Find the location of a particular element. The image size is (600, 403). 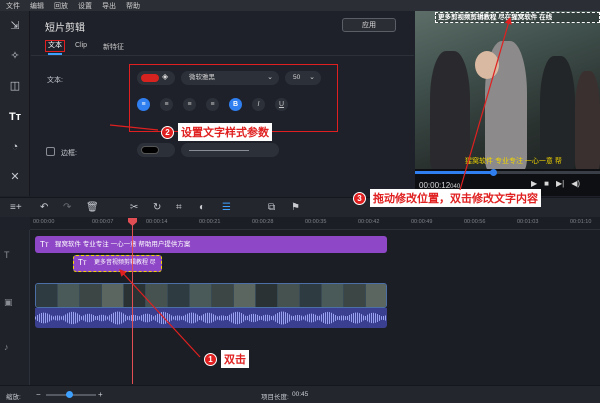

zoom-out-icon: − is located at coordinates (38, 394).